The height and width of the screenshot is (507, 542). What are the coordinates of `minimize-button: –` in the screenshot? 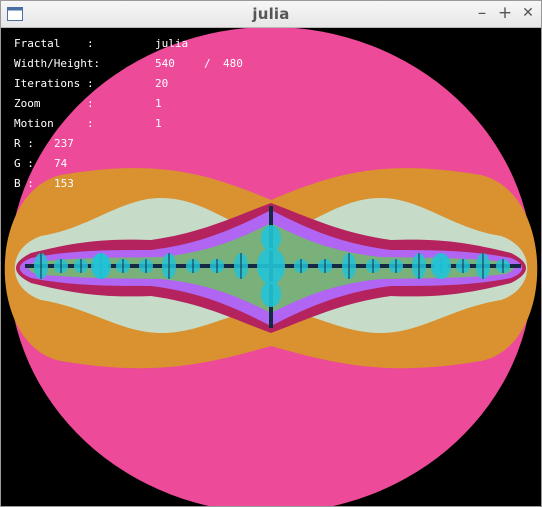 It's located at (482, 13).